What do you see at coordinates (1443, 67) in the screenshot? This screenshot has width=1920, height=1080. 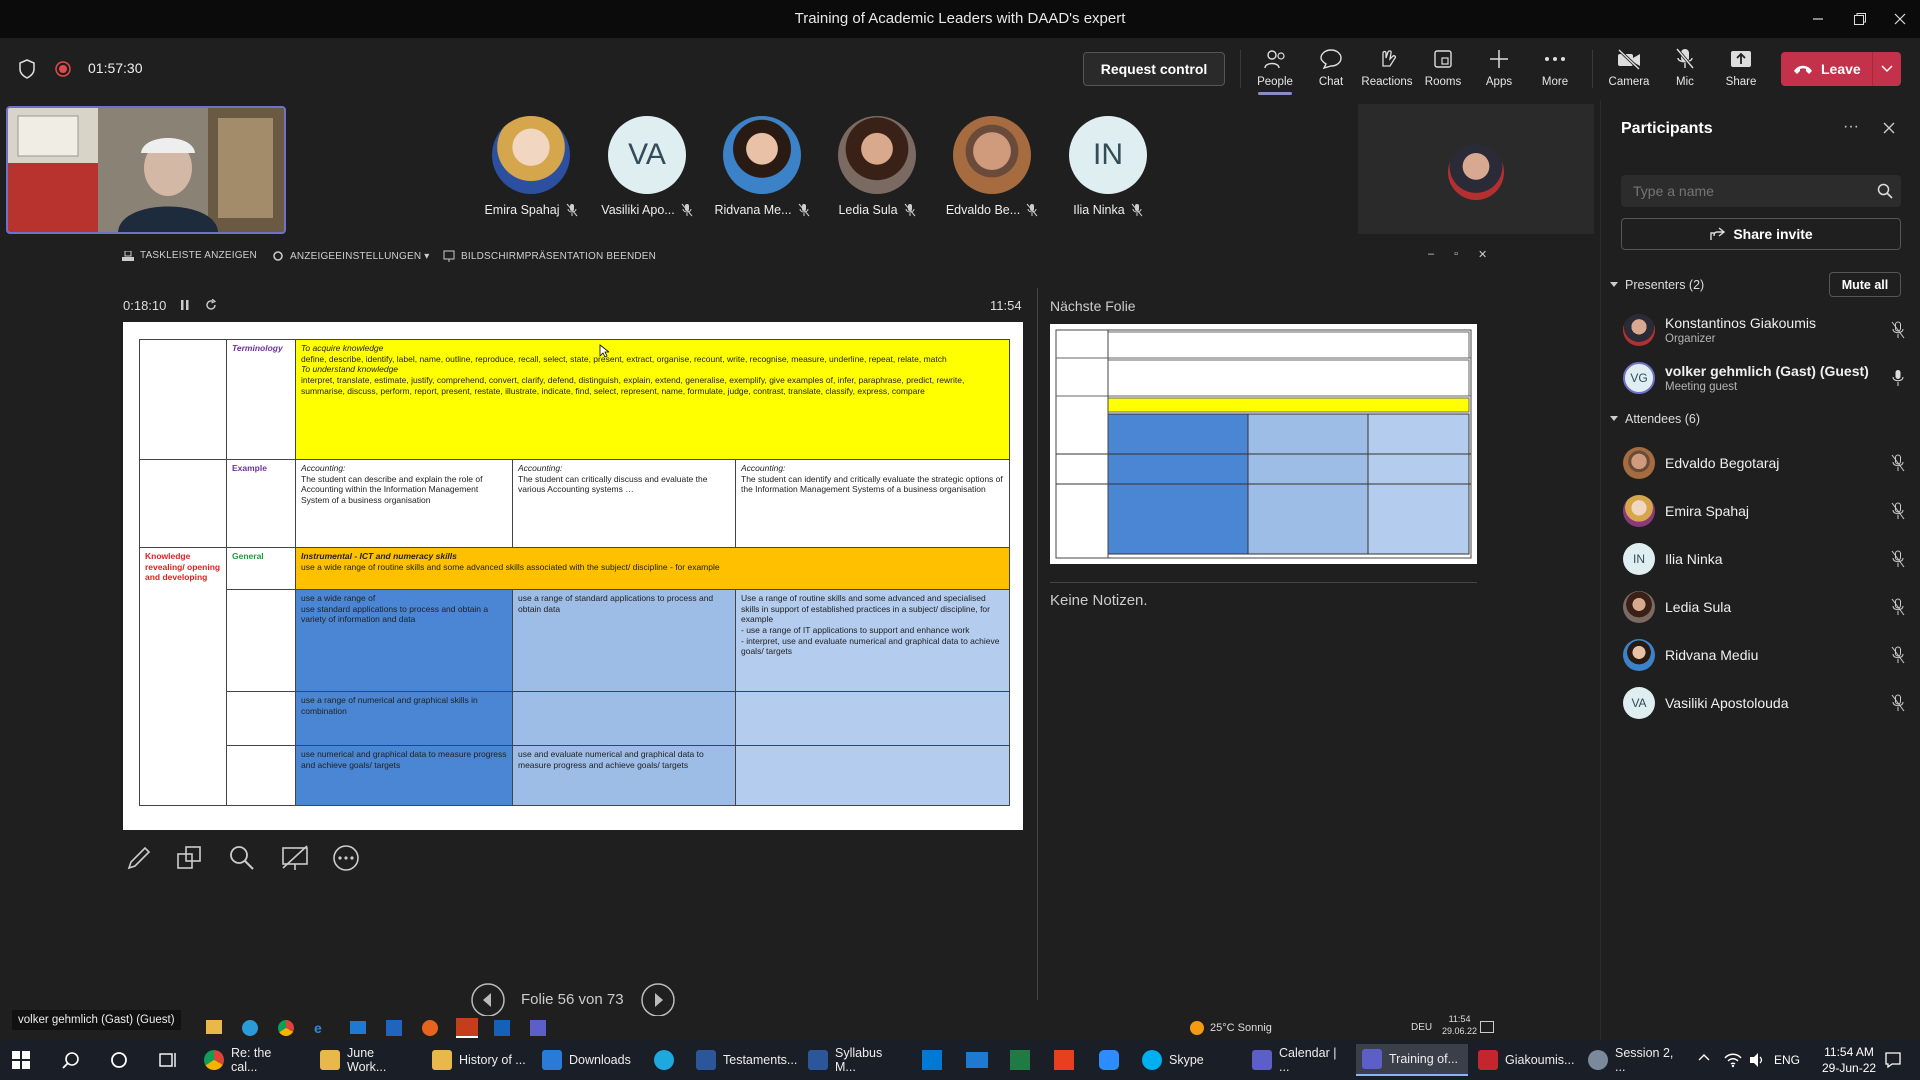 I see `rooms-button: Rooms` at bounding box center [1443, 67].